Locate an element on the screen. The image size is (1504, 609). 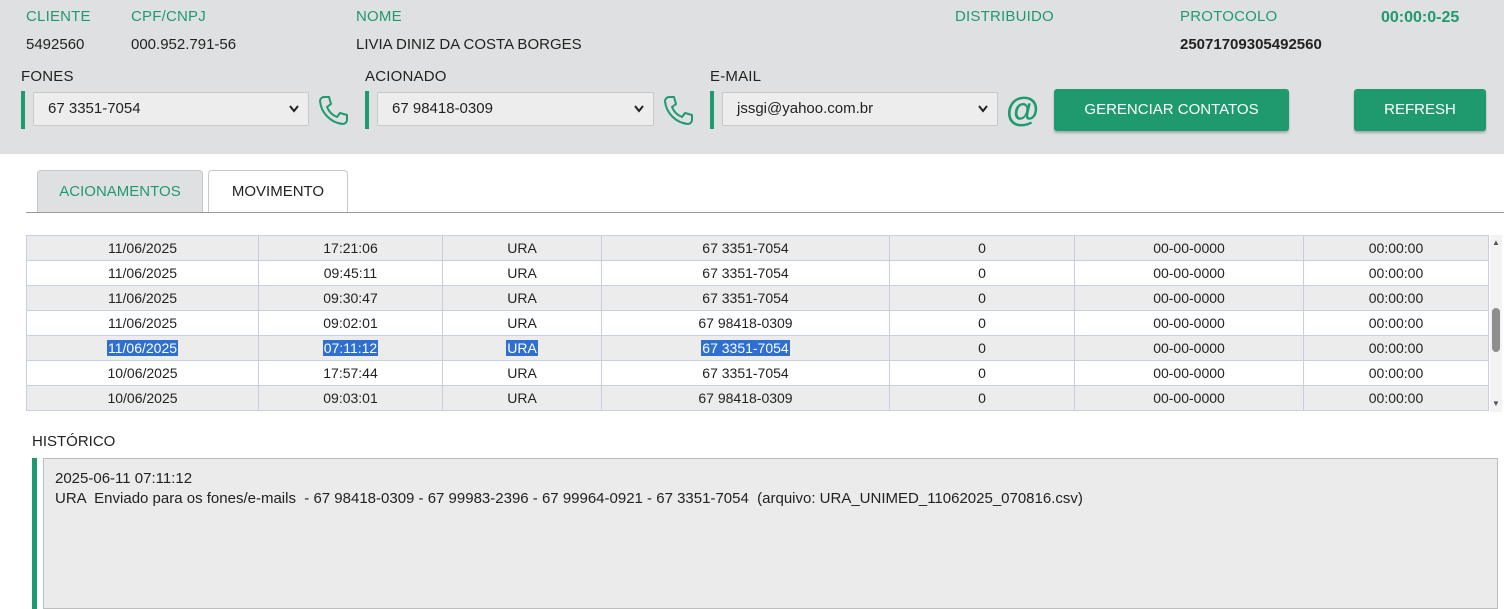
cell-value: 09:03:01 is located at coordinates (350, 398).